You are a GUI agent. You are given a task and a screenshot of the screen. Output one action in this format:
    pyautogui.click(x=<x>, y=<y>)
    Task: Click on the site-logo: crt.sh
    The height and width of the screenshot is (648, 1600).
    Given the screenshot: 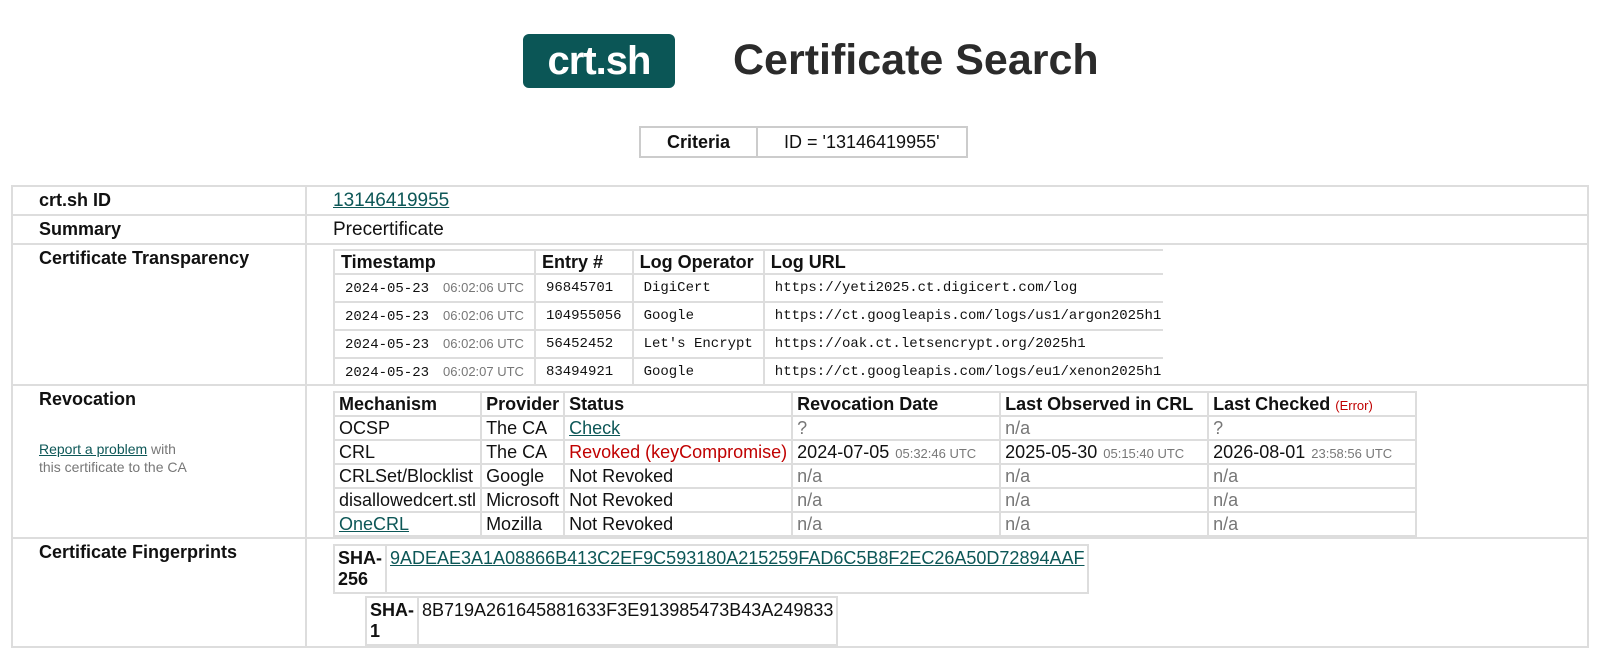 What is the action you would take?
    pyautogui.click(x=599, y=61)
    